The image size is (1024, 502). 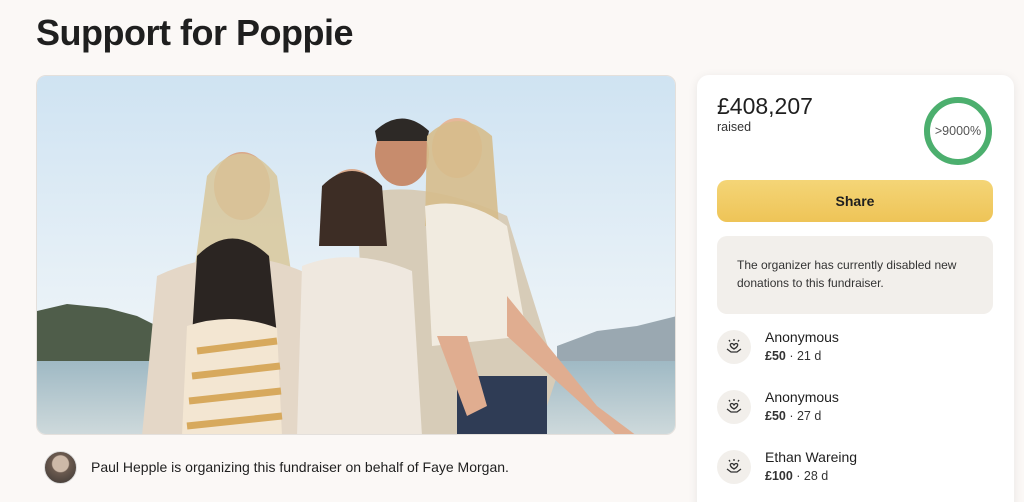 What do you see at coordinates (816, 476) in the screenshot?
I see `donation-age: 28 d` at bounding box center [816, 476].